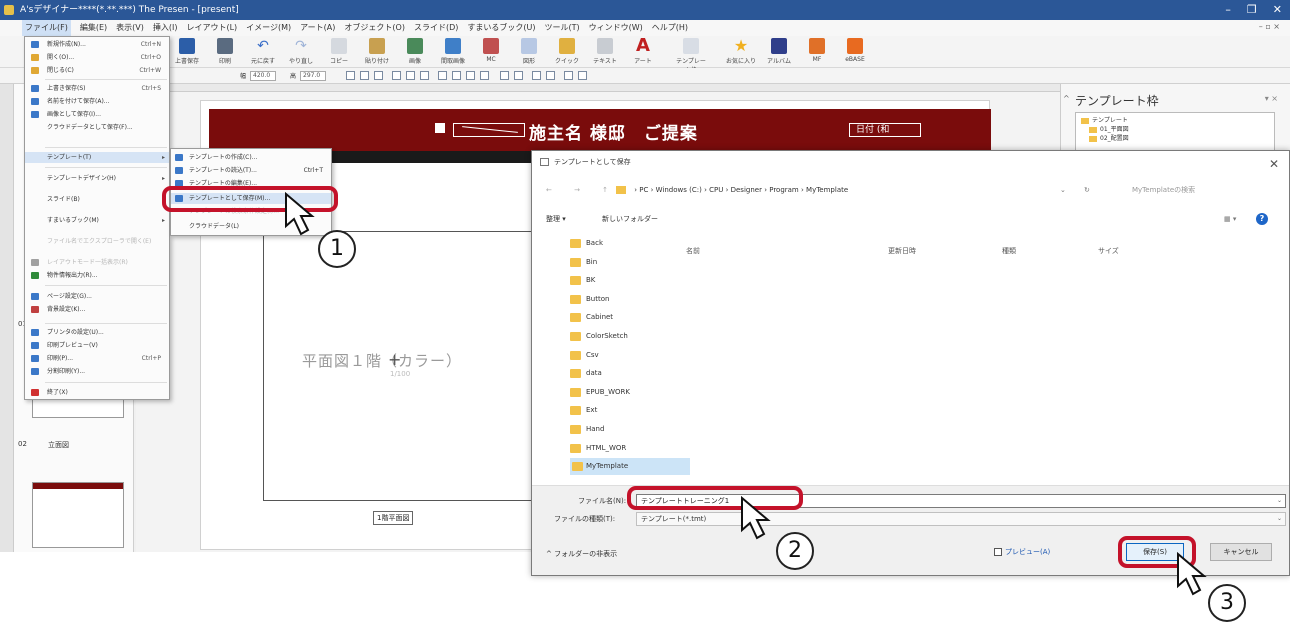  Describe the element at coordinates (741, 52) in the screenshot. I see `favorites-tool-button: ★ お気に入り` at that location.